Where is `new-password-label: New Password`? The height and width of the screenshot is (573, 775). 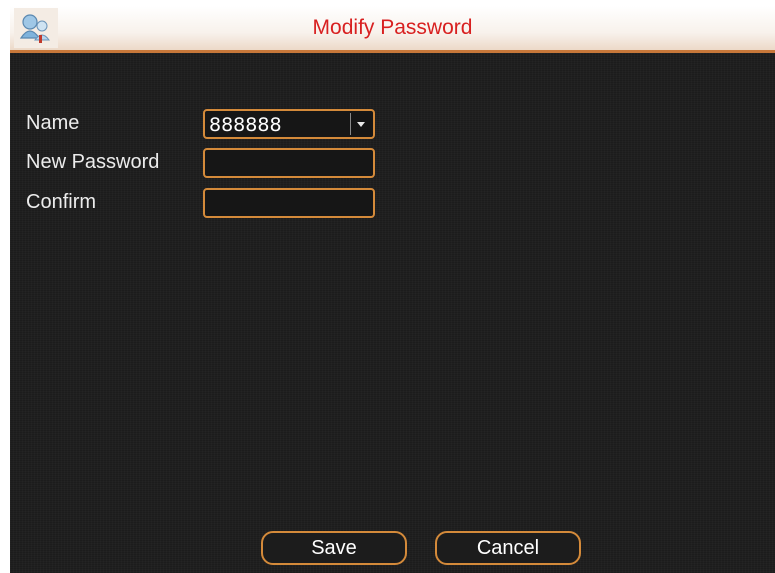 new-password-label: New Password is located at coordinates (93, 162).